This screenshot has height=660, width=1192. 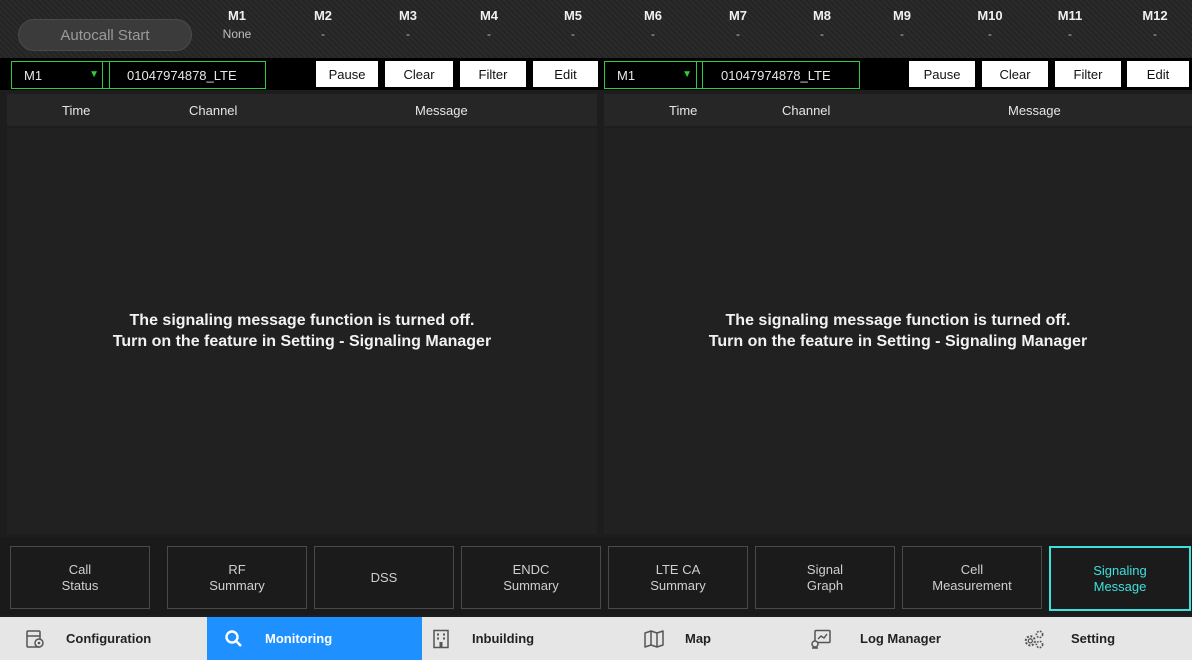 I want to click on left-module-select: M1 ▼, so click(x=60, y=75).